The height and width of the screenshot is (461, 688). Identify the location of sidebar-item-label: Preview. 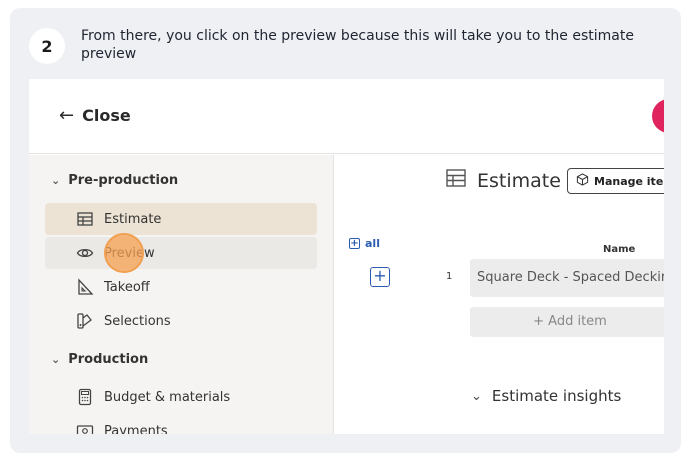
(129, 253).